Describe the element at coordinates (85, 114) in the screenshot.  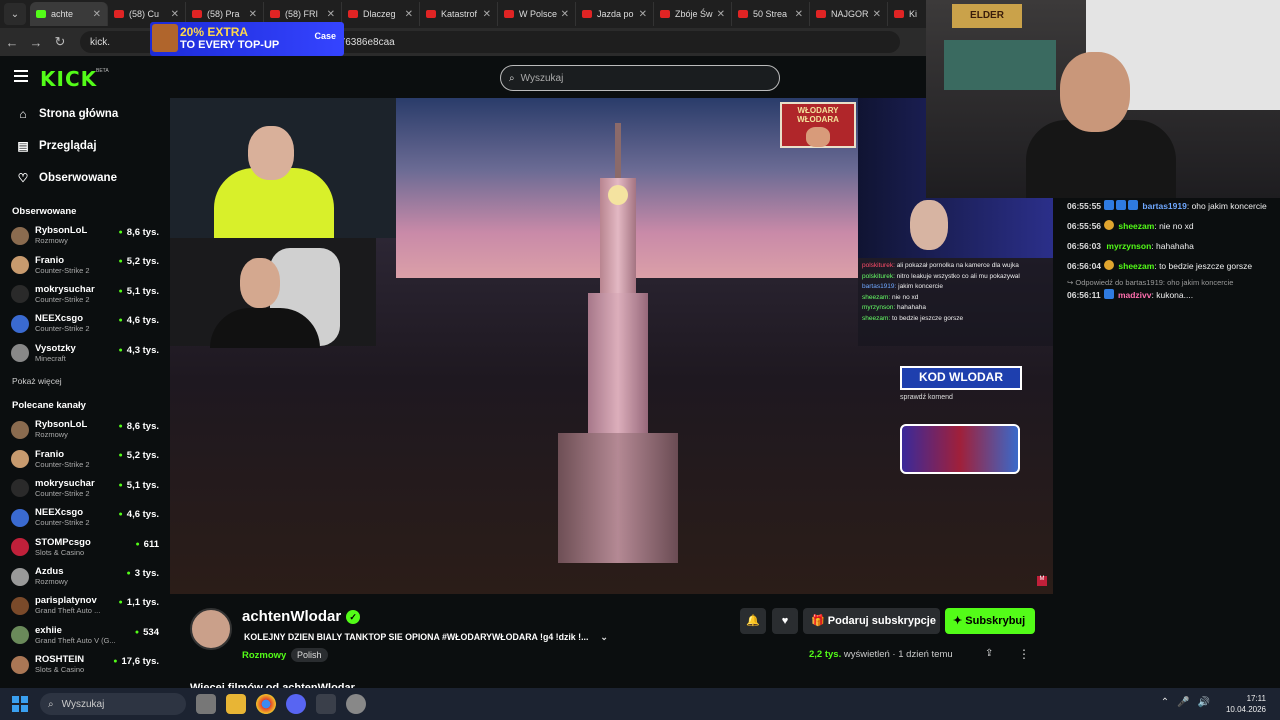
I see `sidebar-nav-item: ⌂ Strona główna` at that location.